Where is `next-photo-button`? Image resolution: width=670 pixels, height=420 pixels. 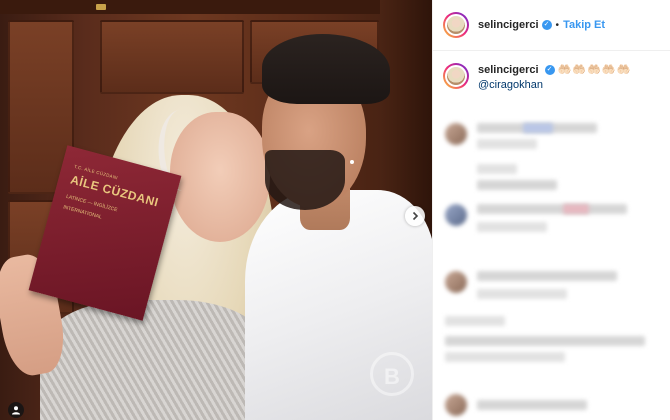 next-photo-button is located at coordinates (415, 216).